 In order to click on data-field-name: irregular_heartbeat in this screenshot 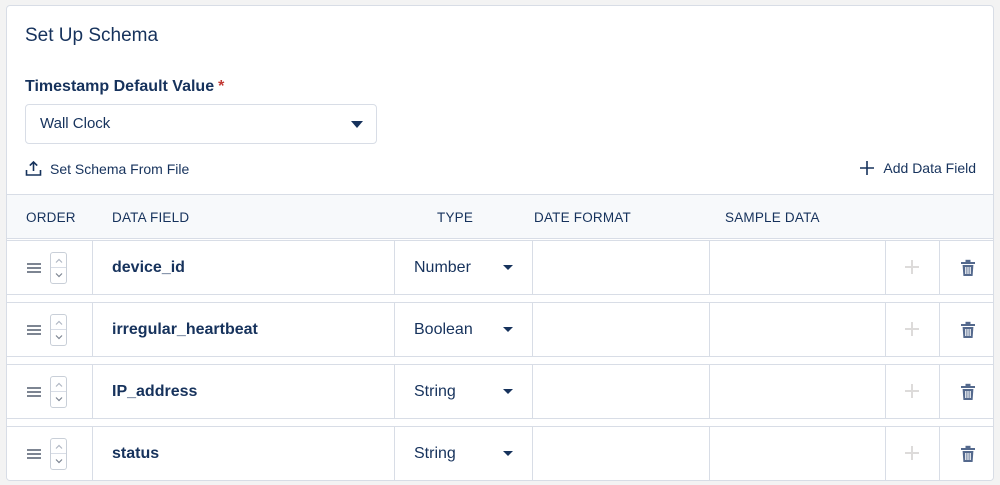, I will do `click(185, 329)`.